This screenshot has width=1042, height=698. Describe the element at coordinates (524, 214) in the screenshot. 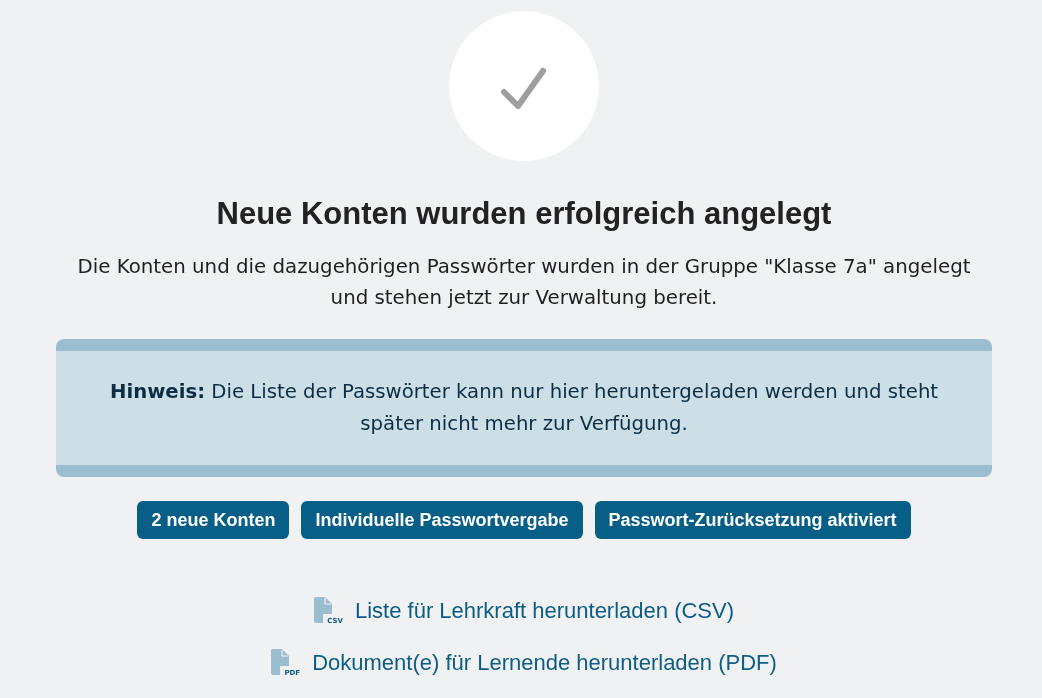

I see `page-title: Neue Konten wurden erfolgreich angelegt` at that location.